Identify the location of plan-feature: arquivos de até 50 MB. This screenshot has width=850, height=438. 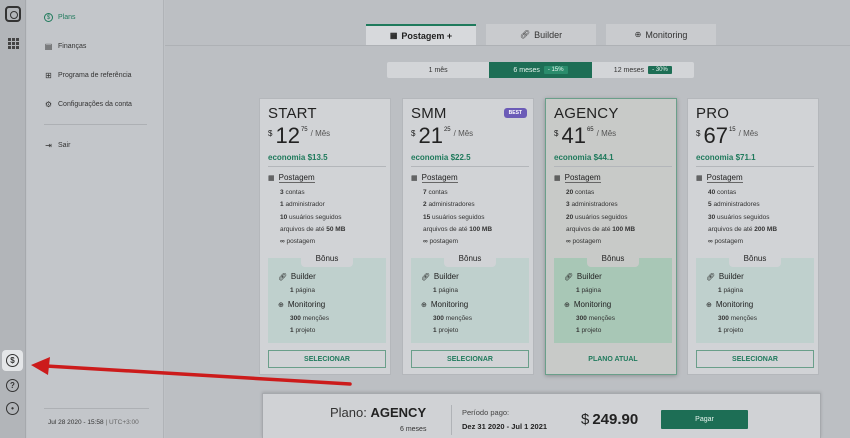
(313, 229).